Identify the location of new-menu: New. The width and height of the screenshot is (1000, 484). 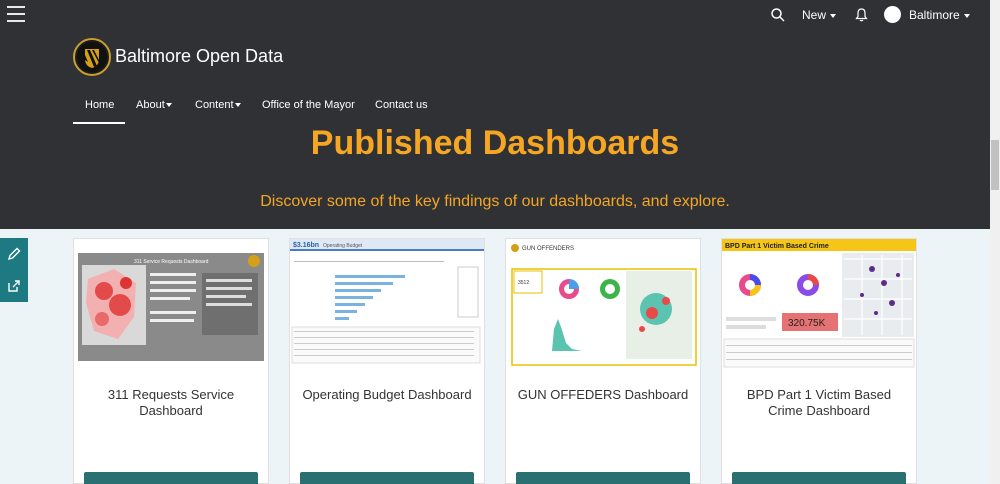
(819, 15).